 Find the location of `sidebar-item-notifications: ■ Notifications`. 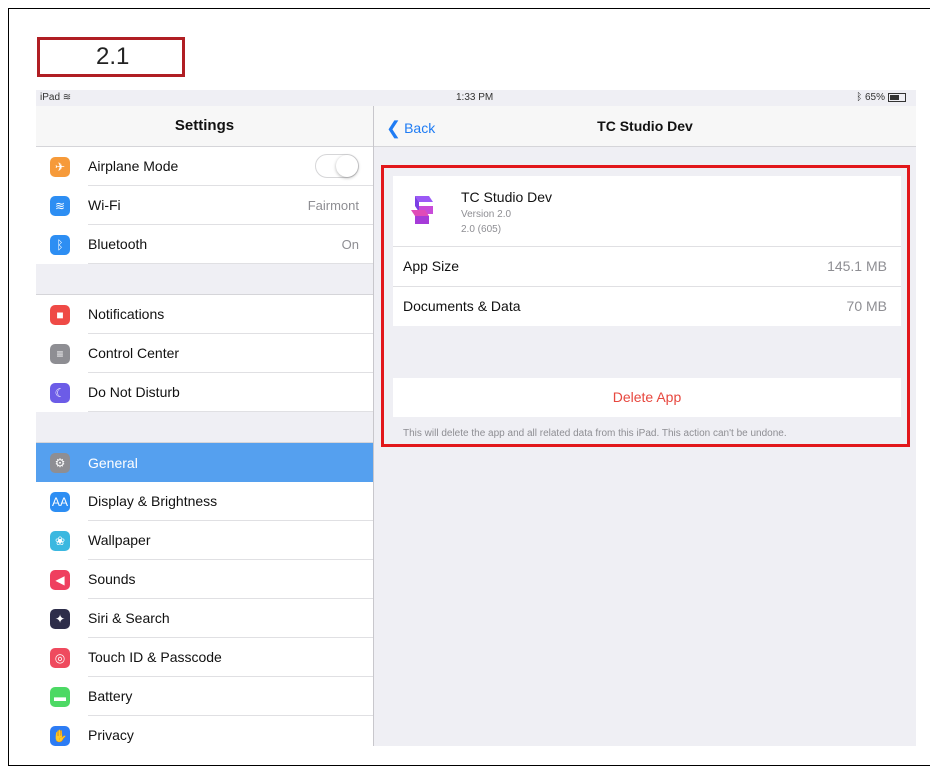

sidebar-item-notifications: ■ Notifications is located at coordinates (204, 314).